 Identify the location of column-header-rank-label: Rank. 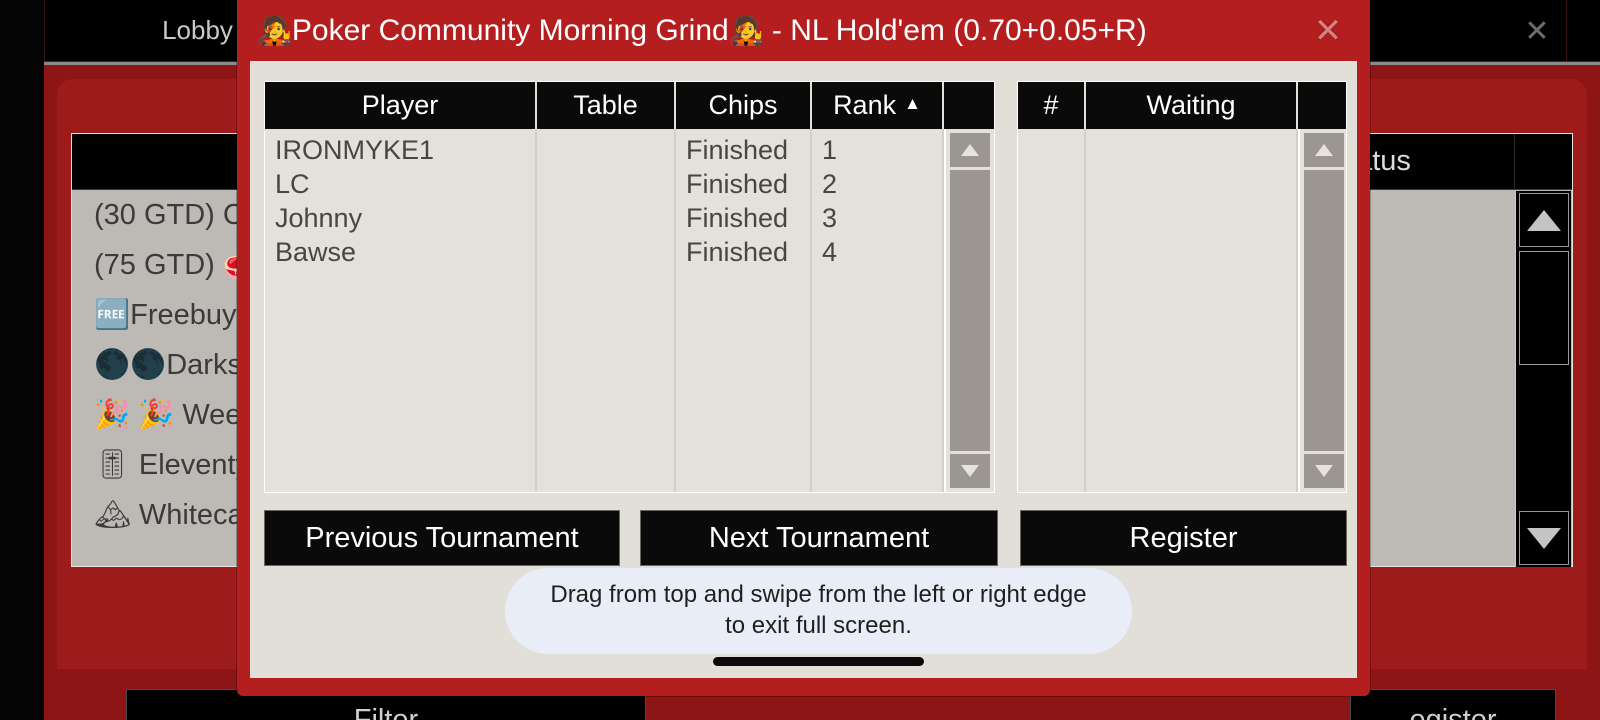
(865, 105).